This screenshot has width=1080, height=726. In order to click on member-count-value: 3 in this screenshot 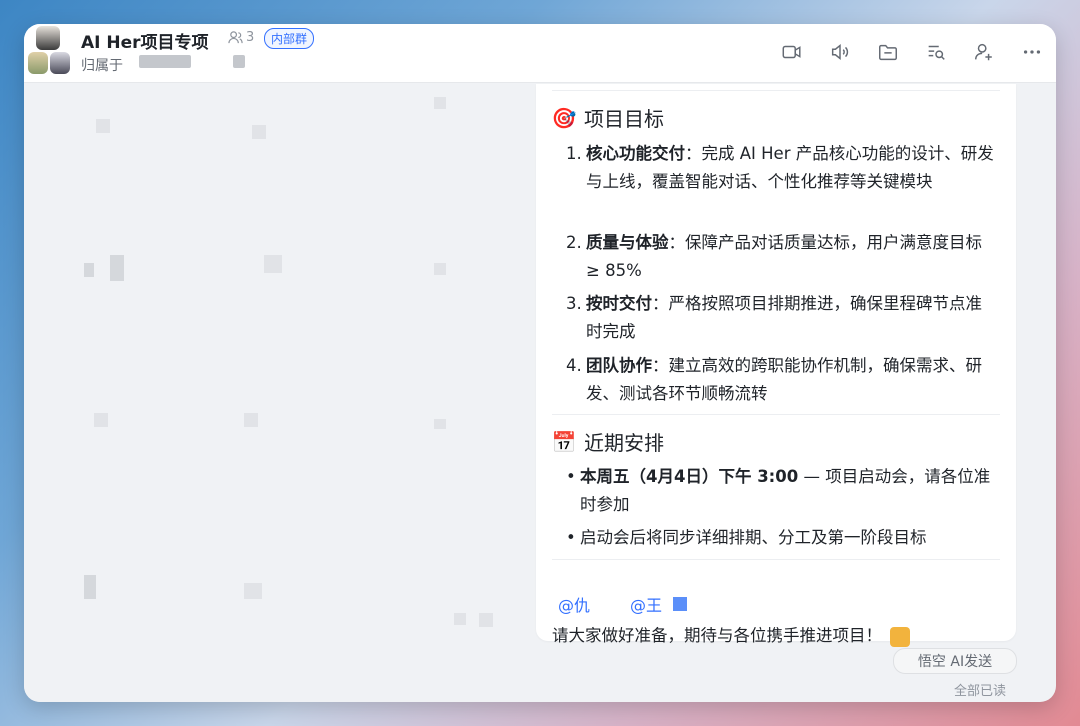, I will do `click(250, 37)`.